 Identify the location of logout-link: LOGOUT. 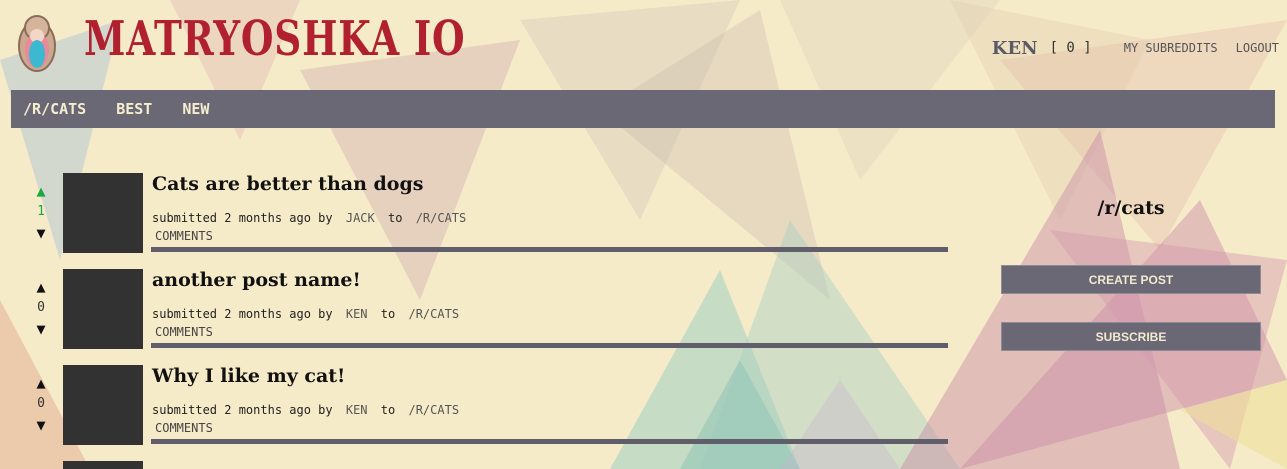
(1257, 48).